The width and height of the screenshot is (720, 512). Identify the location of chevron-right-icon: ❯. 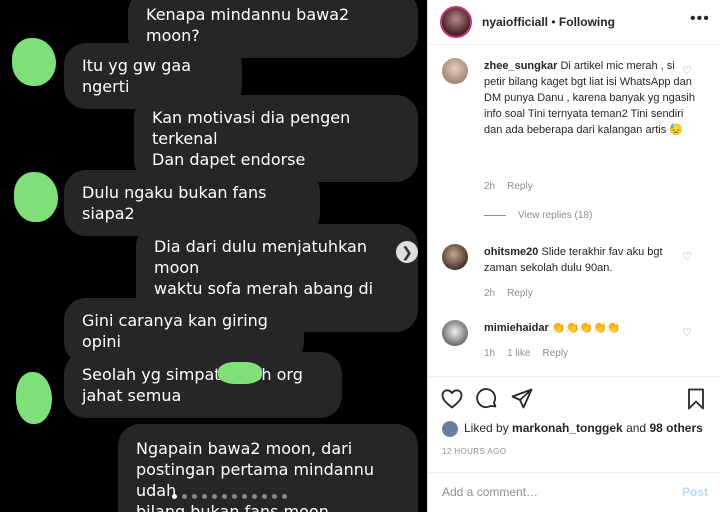
(407, 252).